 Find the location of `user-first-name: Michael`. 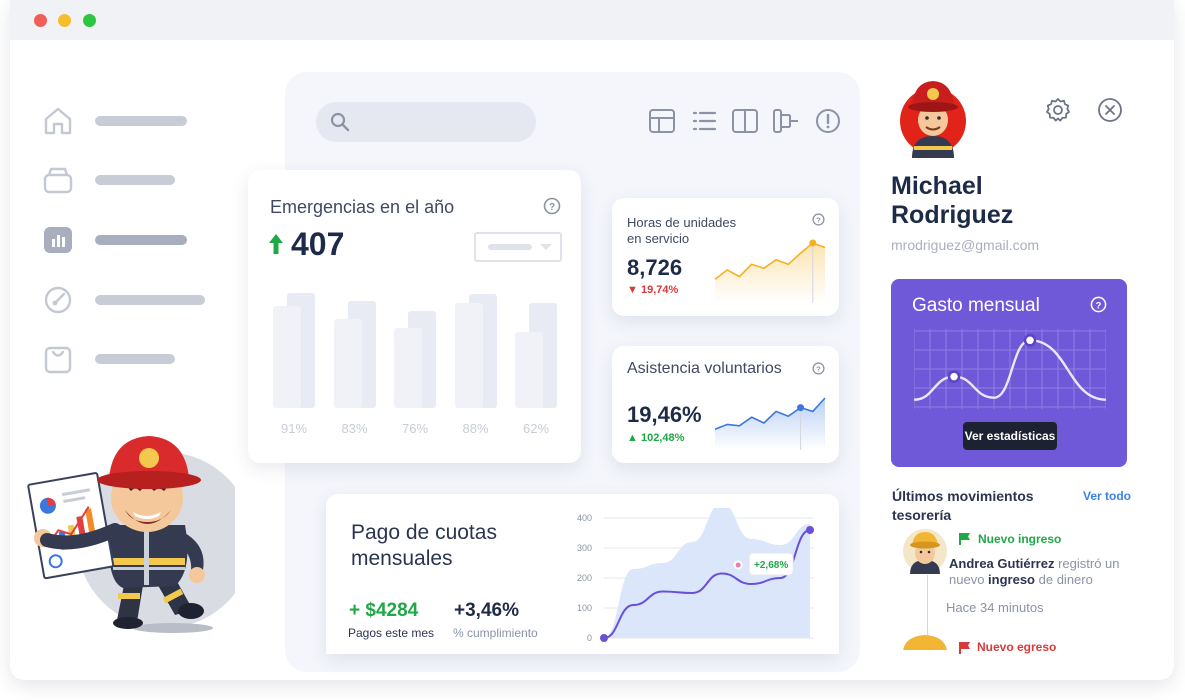

user-first-name: Michael is located at coordinates (937, 186).